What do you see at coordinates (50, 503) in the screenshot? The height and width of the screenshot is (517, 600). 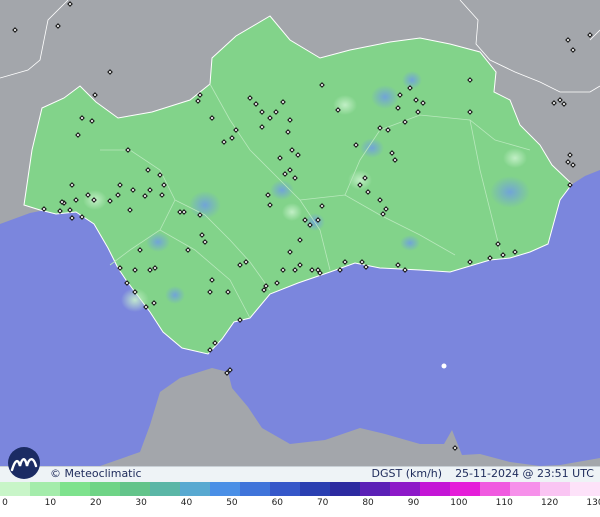 I see `legend-tick-label: 10` at bounding box center [50, 503].